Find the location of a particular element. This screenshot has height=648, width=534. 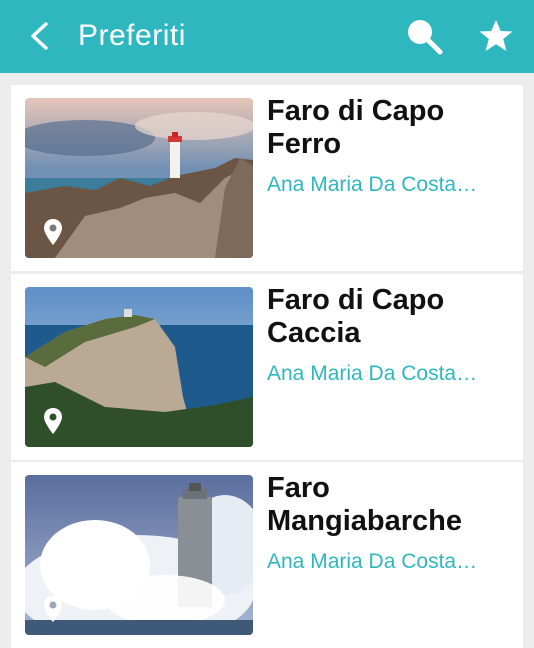

page-title: Preferiti is located at coordinates (132, 35).